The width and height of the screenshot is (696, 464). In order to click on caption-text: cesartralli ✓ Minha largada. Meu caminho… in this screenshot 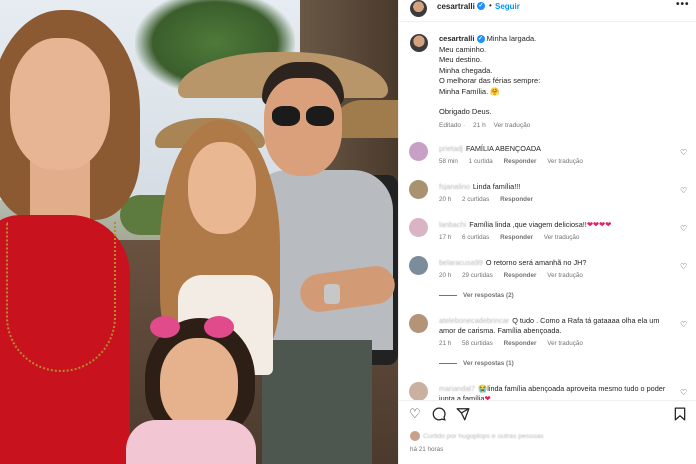, I will do `click(564, 76)`.